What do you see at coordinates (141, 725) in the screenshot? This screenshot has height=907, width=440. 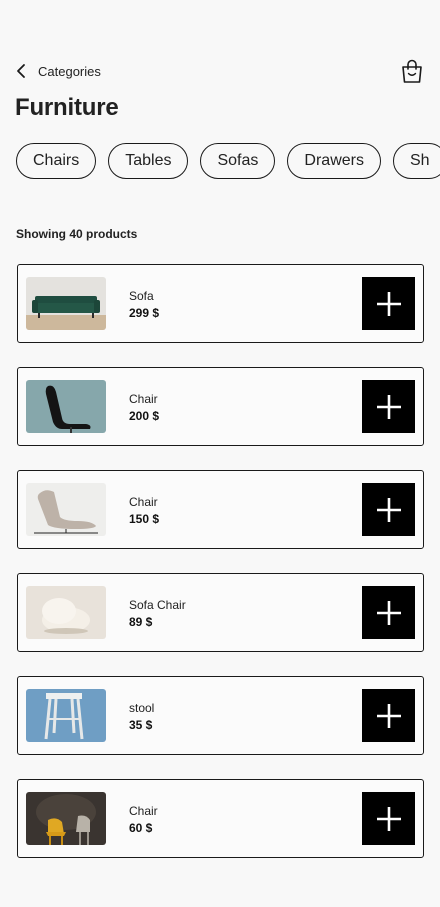 I see `product-price: 35 $` at bounding box center [141, 725].